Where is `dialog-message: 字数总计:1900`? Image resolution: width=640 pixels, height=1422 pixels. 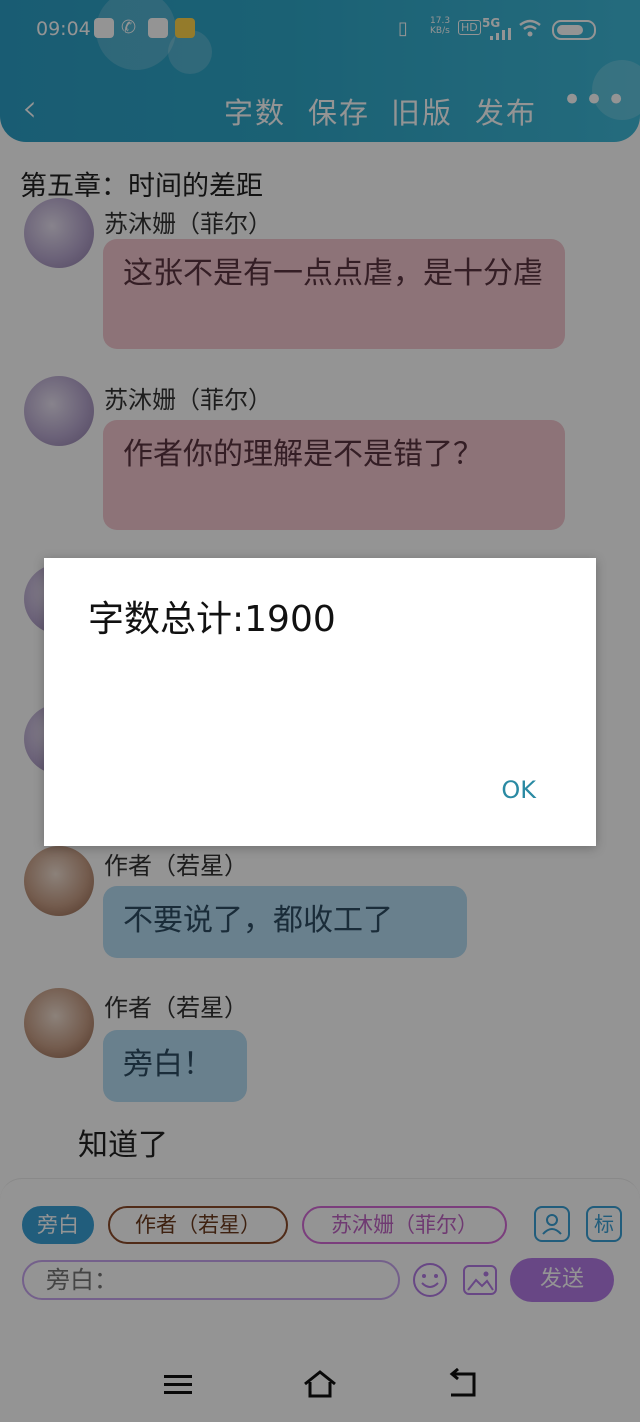
dialog-message: 字数总计:1900 is located at coordinates (212, 619).